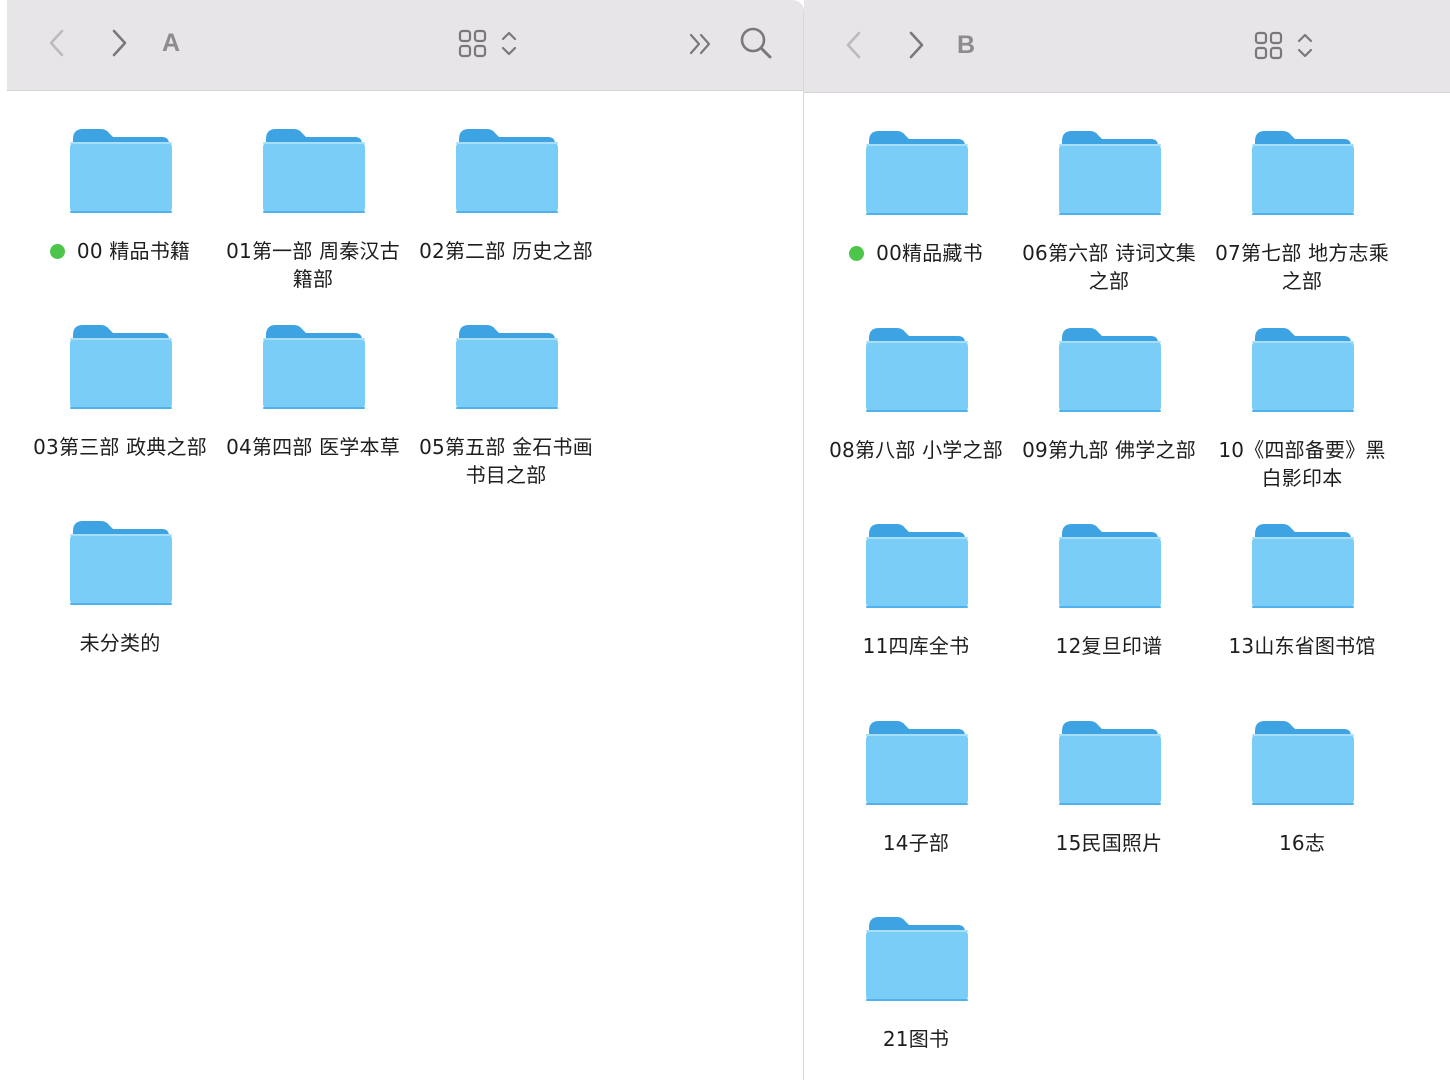 This screenshot has width=1450, height=1080. I want to click on folder-label-text: 15民国照片, so click(1109, 842).